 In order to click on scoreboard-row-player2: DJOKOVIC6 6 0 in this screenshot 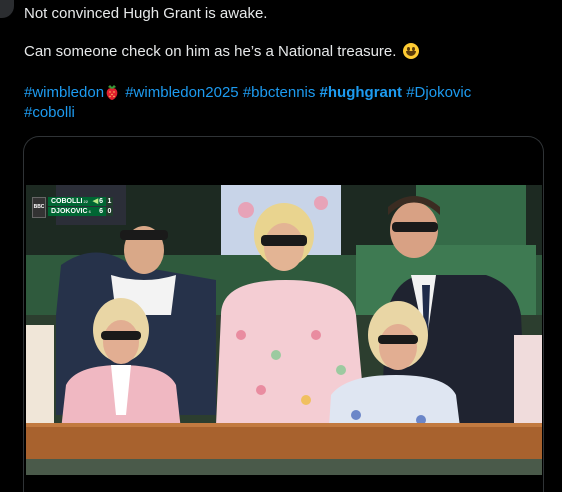, I will do `click(80, 211)`.